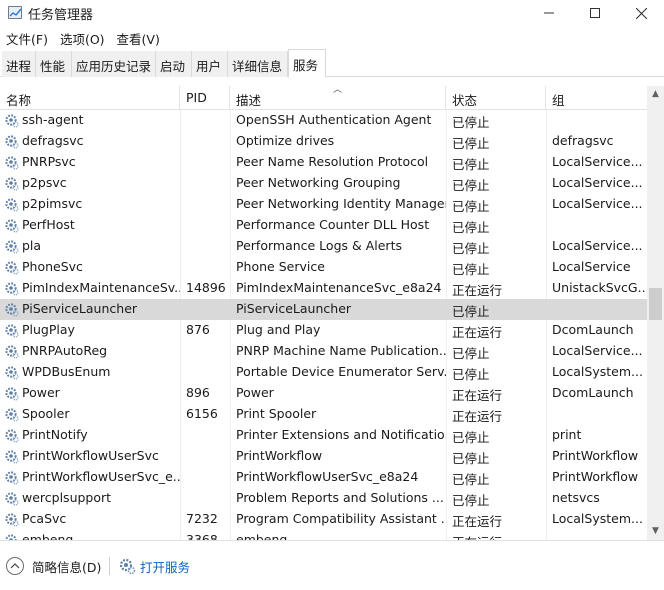  What do you see at coordinates (198, 392) in the screenshot?
I see `service-pid: 896` at bounding box center [198, 392].